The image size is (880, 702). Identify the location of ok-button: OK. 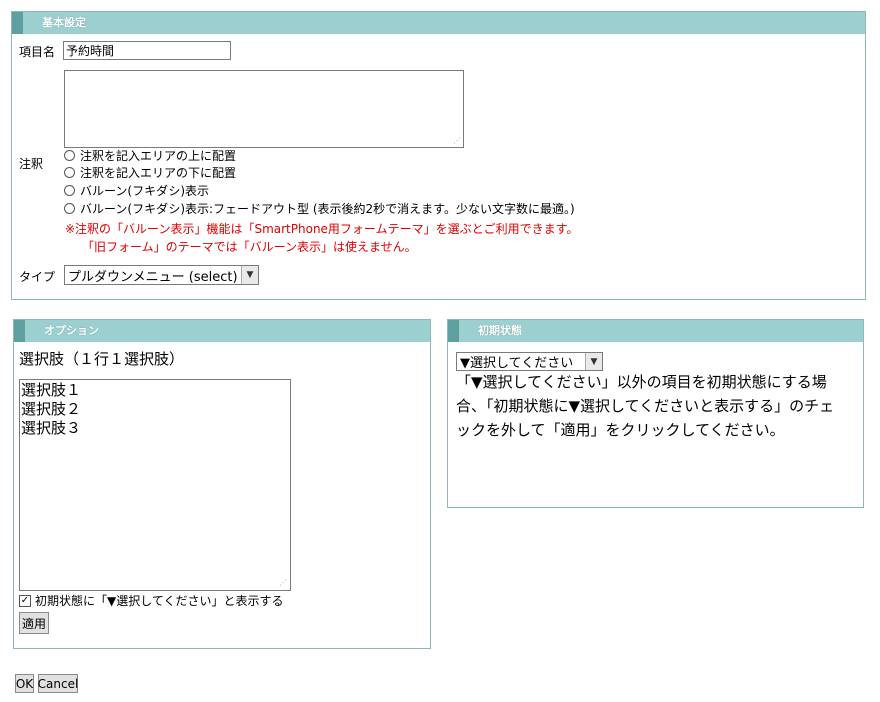
(24, 683).